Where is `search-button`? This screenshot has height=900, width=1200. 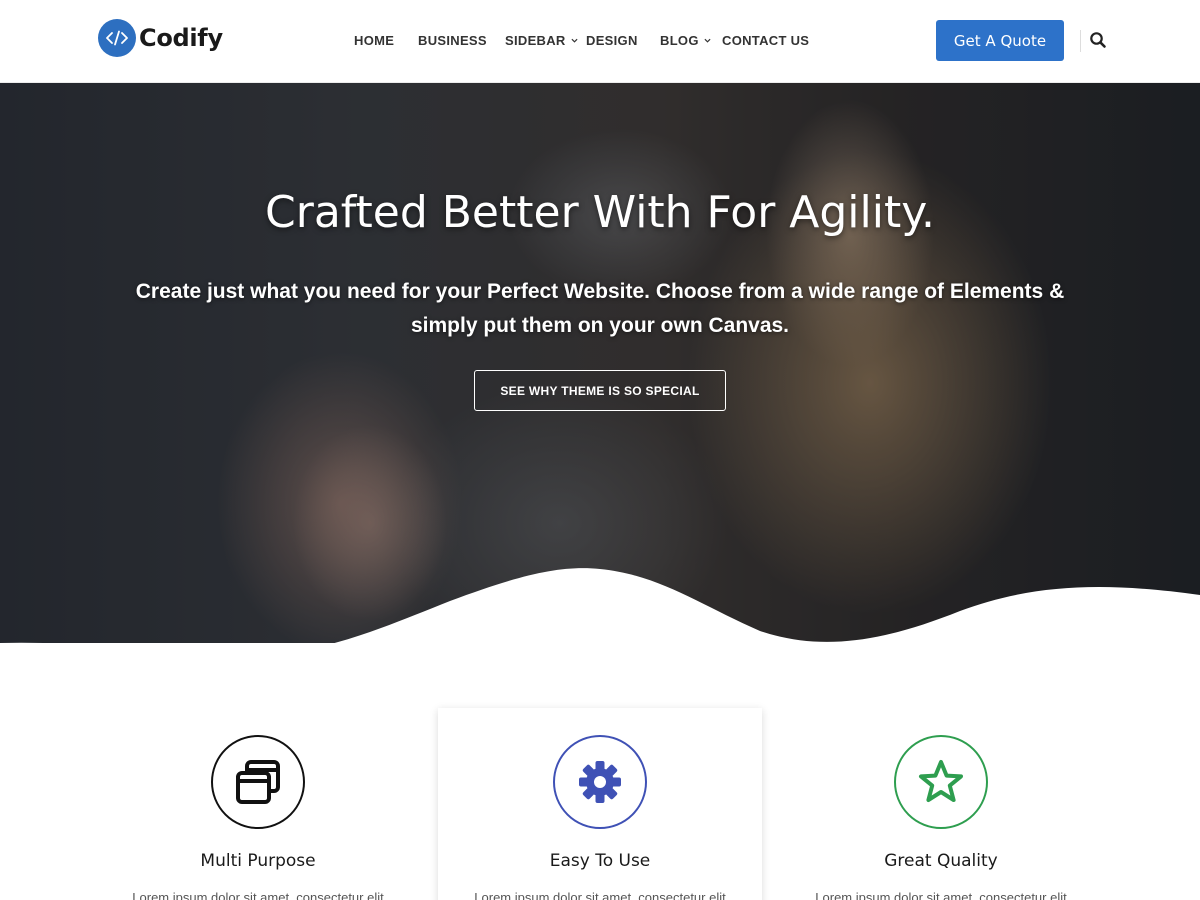 search-button is located at coordinates (1098, 40).